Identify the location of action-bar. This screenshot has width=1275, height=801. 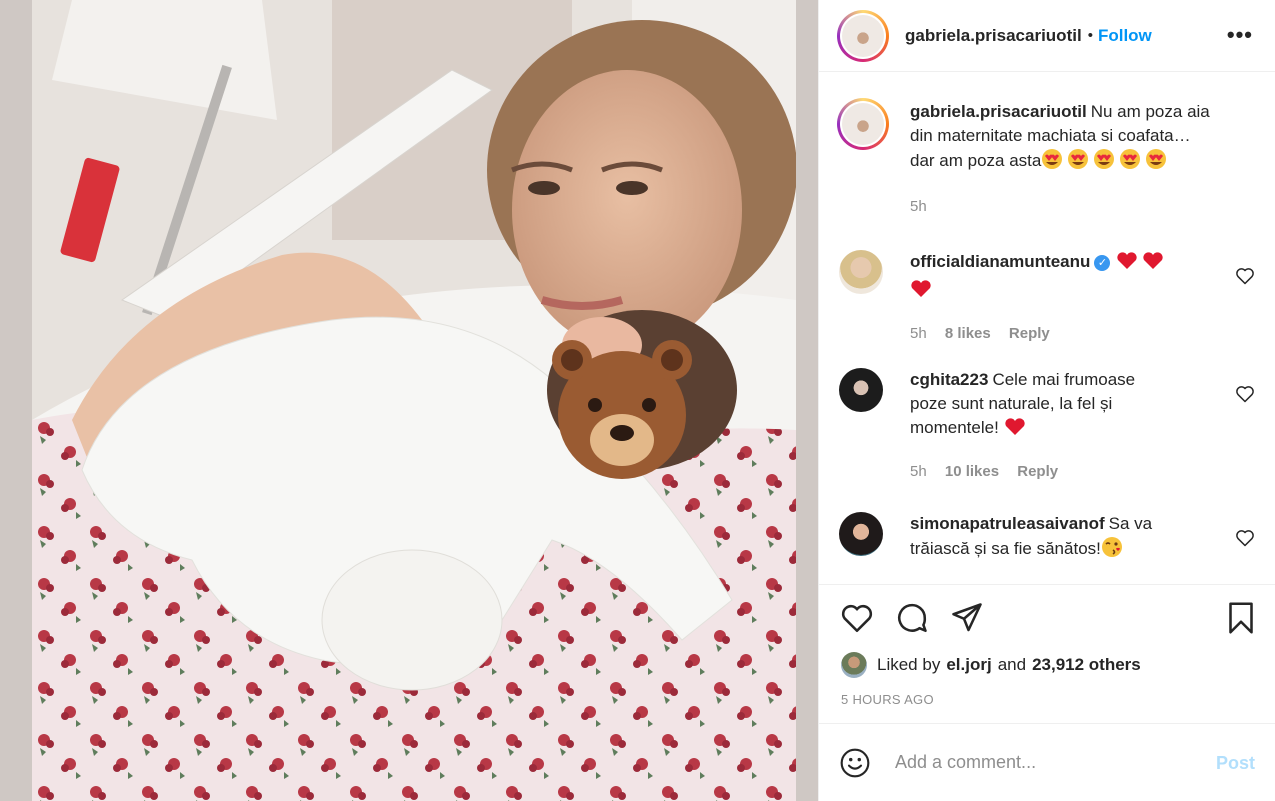
(1047, 621).